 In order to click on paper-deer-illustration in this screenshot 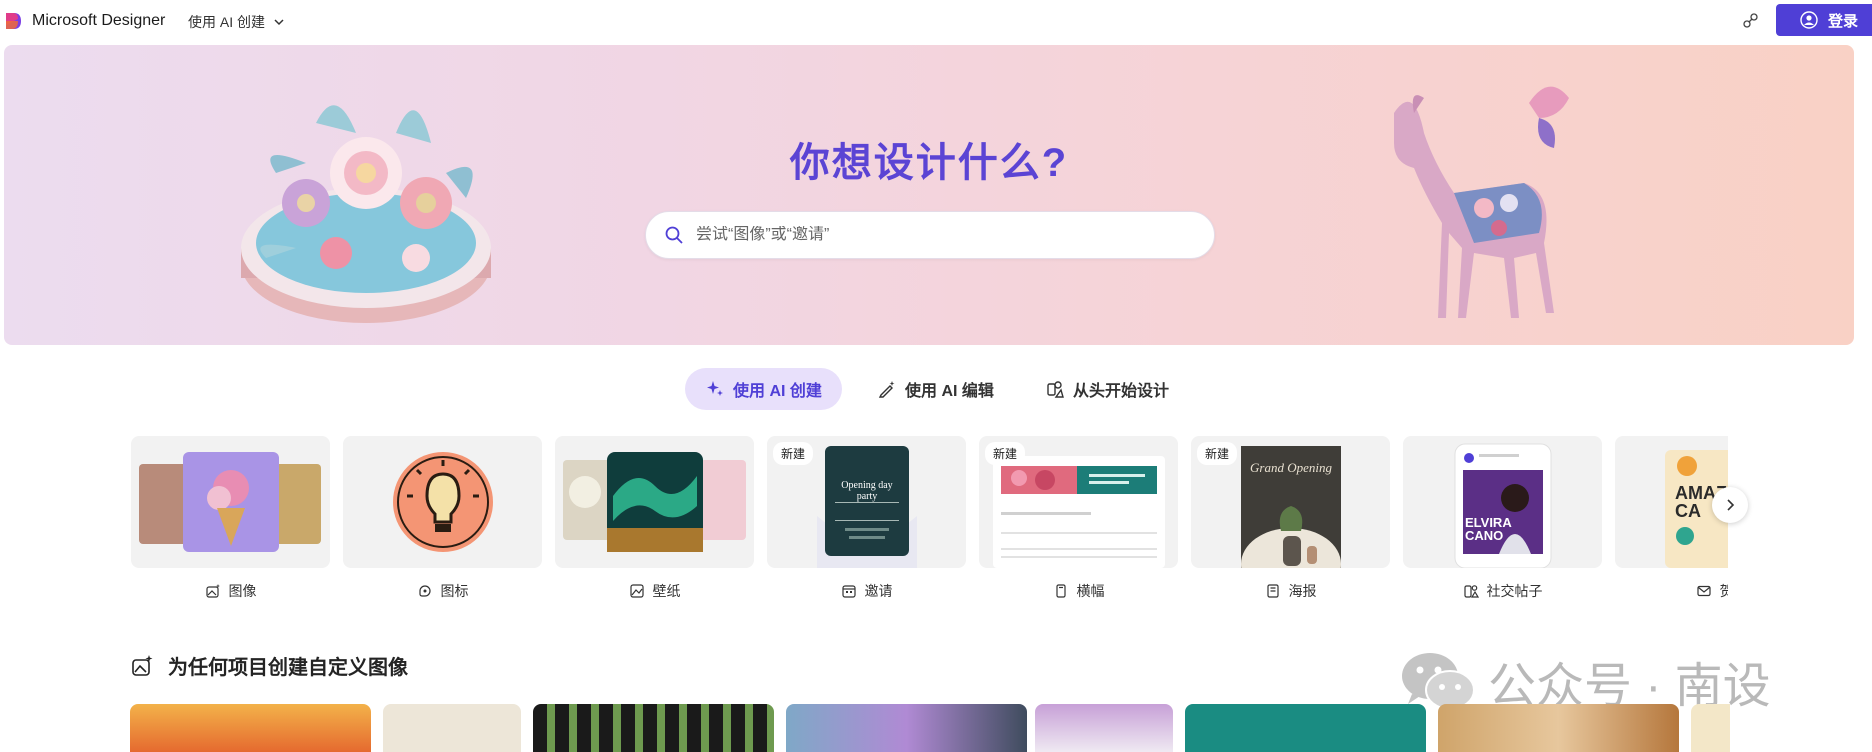, I will do `click(1481, 202)`.